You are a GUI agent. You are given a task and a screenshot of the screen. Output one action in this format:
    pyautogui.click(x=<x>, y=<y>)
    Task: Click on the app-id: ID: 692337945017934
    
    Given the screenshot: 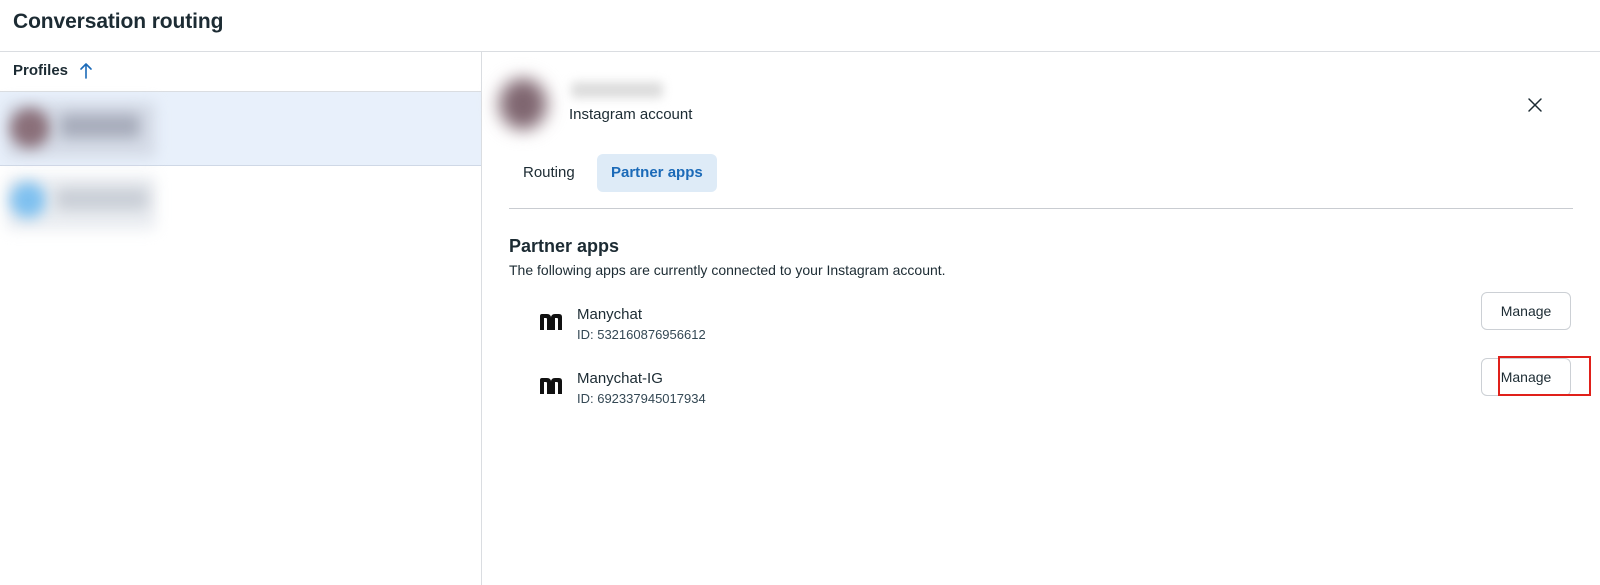 What is the action you would take?
    pyautogui.click(x=641, y=398)
    